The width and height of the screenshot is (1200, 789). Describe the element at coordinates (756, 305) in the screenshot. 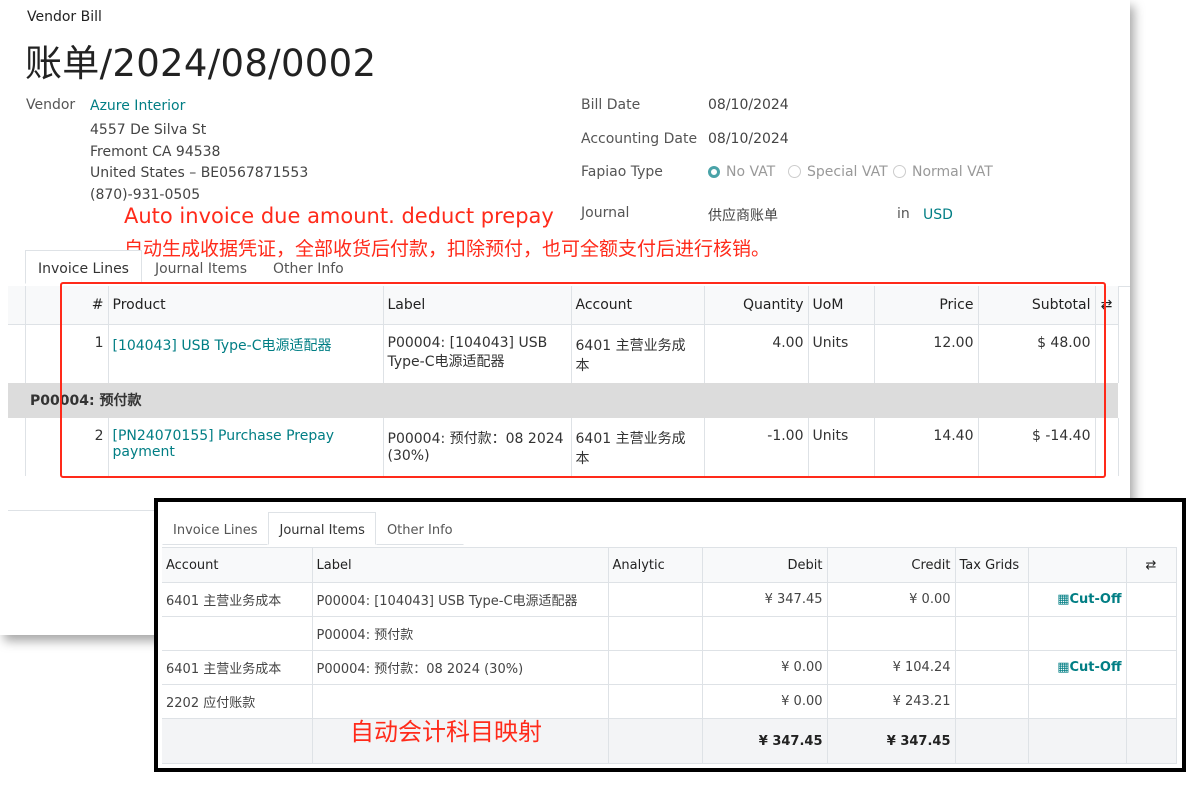

I see `column-header-quantity: Quantity` at that location.